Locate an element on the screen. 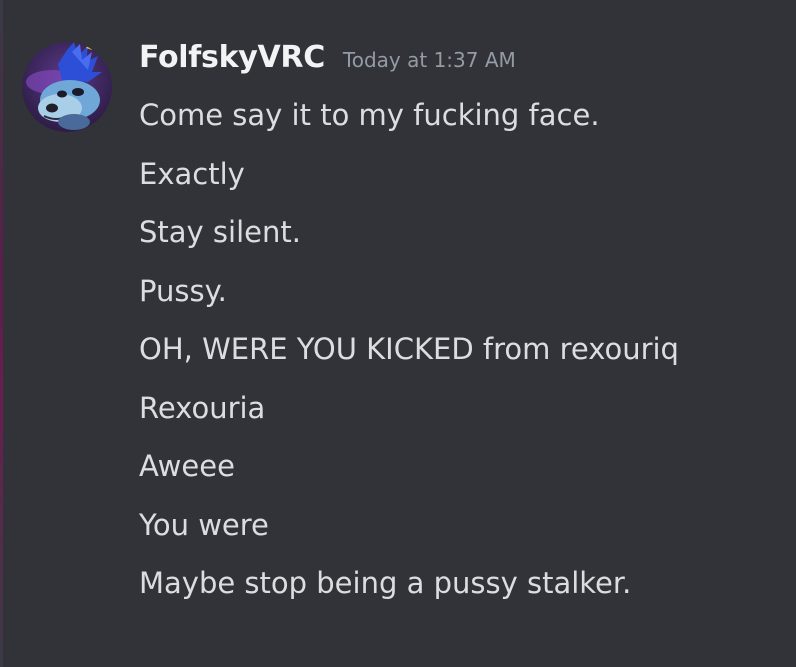 This screenshot has height=667, width=796. message-text: Stay silent. is located at coordinates (220, 232).